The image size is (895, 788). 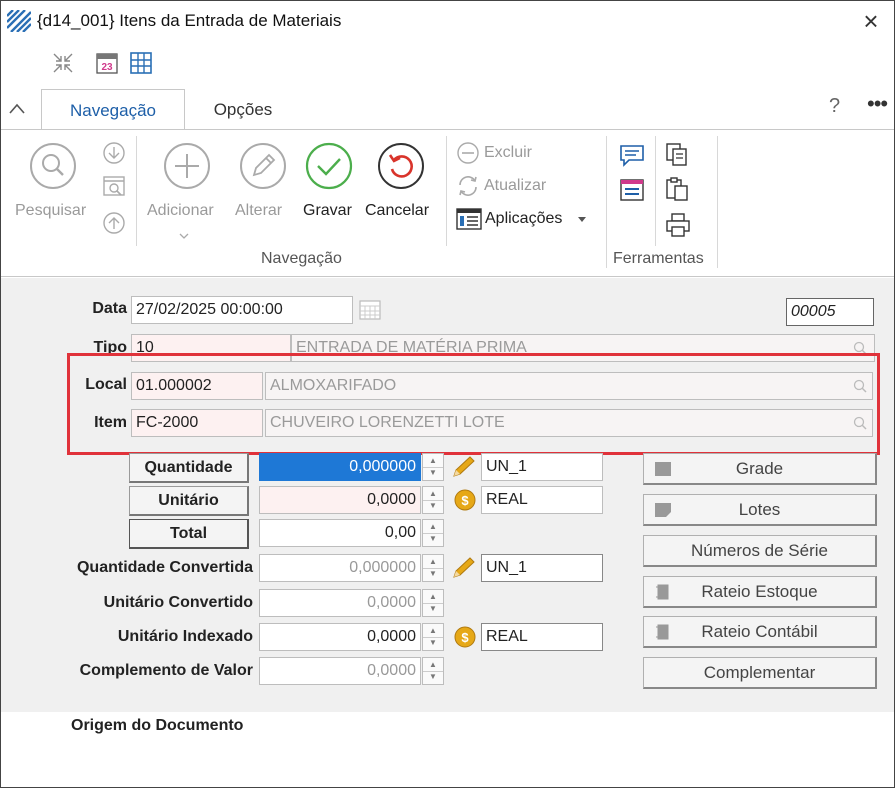 I want to click on serial-numbers-button: Números de Série, so click(x=760, y=551).